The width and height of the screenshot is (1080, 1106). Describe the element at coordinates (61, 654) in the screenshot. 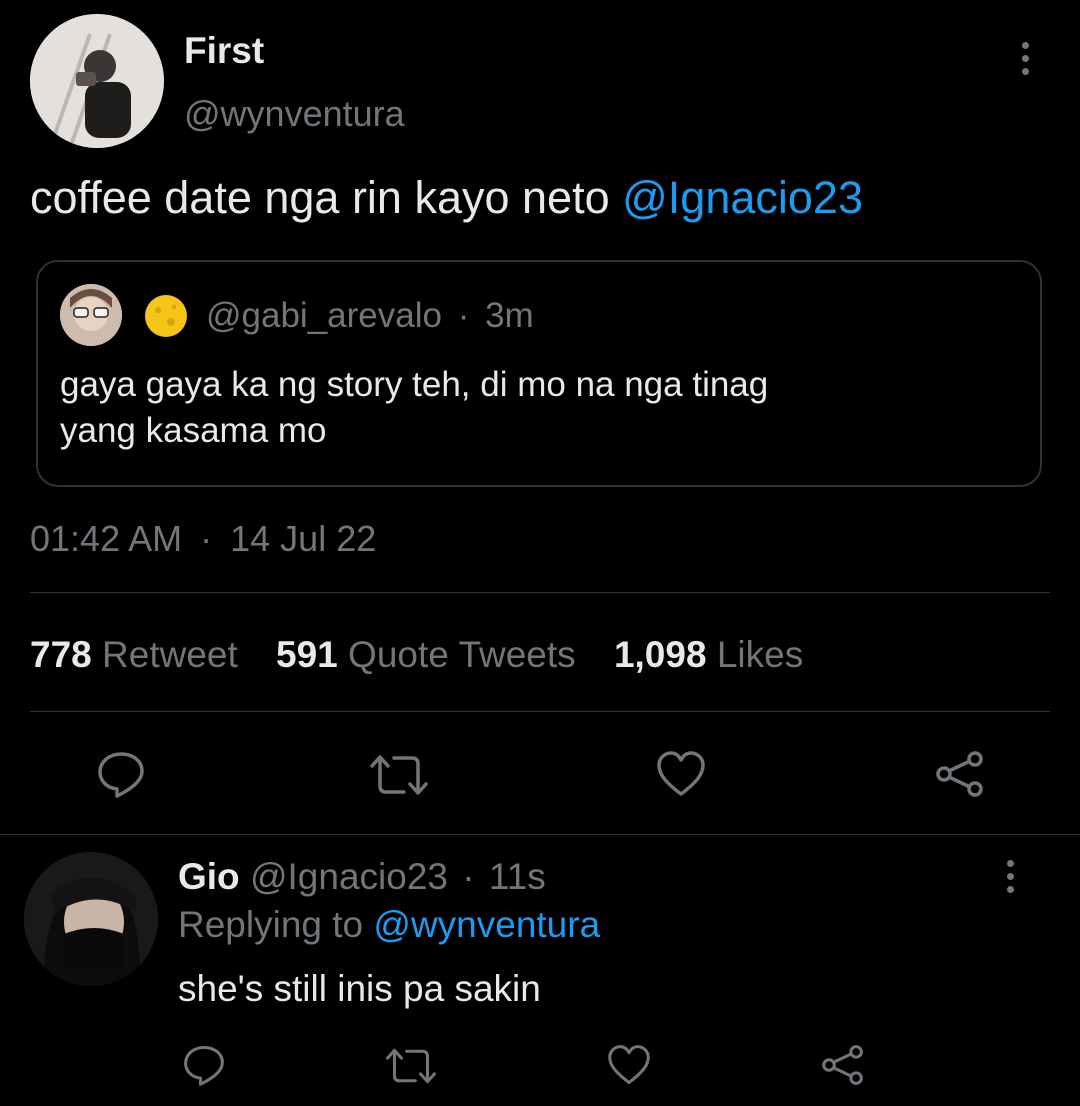

I see `retweets-count: 778` at that location.